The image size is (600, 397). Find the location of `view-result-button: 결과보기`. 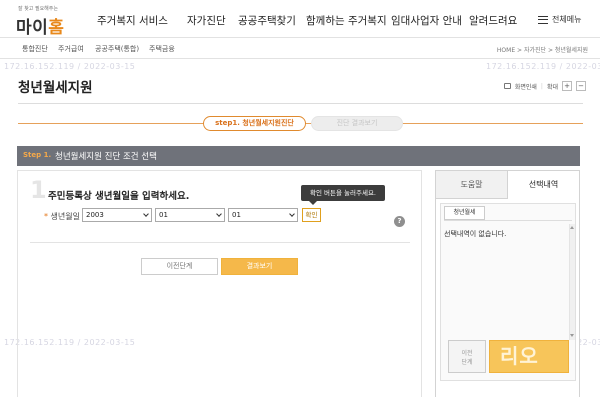

view-result-button: 결과보기 is located at coordinates (259, 266).